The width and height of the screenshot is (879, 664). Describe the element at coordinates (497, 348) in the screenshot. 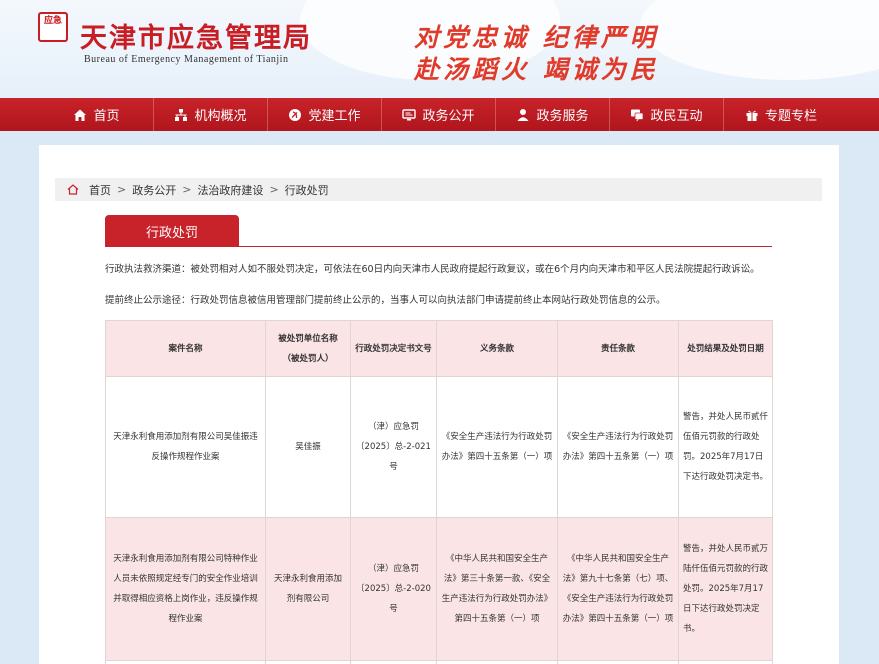

I see `column-header: 义务条款` at that location.